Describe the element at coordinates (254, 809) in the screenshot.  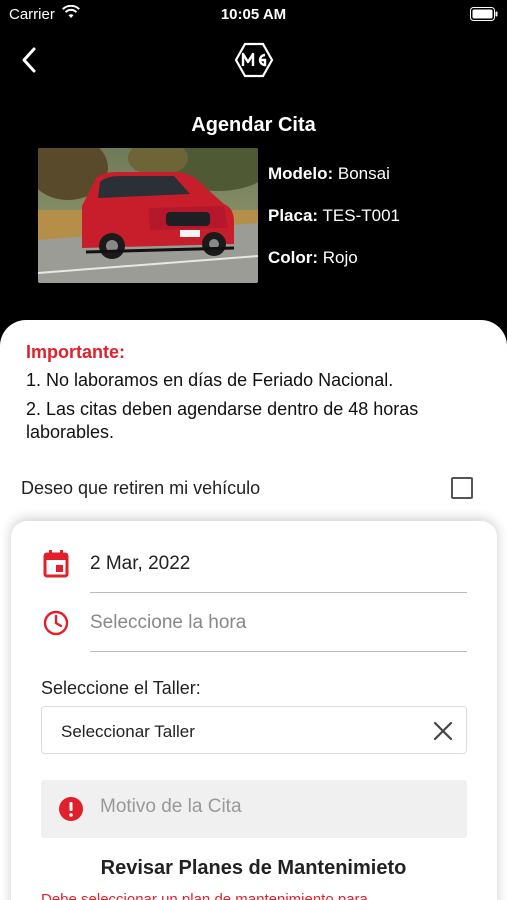
I see `motivo-input: Motivo de la Cita` at that location.